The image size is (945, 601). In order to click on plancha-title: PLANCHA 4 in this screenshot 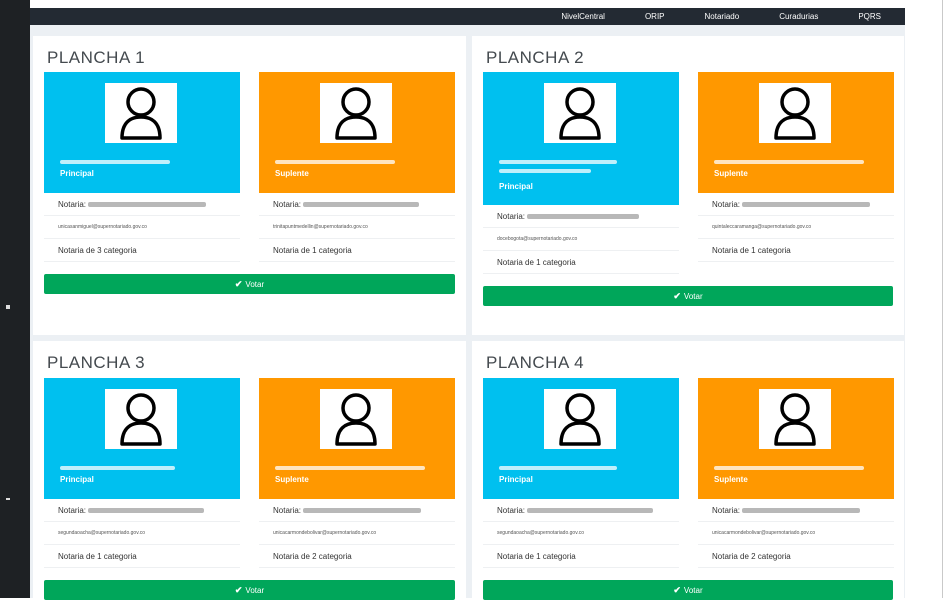, I will do `click(535, 362)`.